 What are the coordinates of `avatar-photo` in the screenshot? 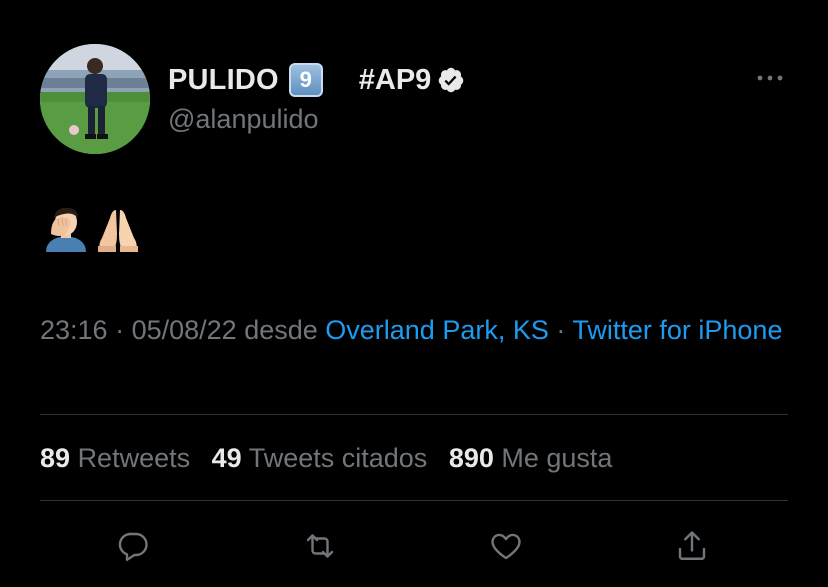 It's located at (95, 99).